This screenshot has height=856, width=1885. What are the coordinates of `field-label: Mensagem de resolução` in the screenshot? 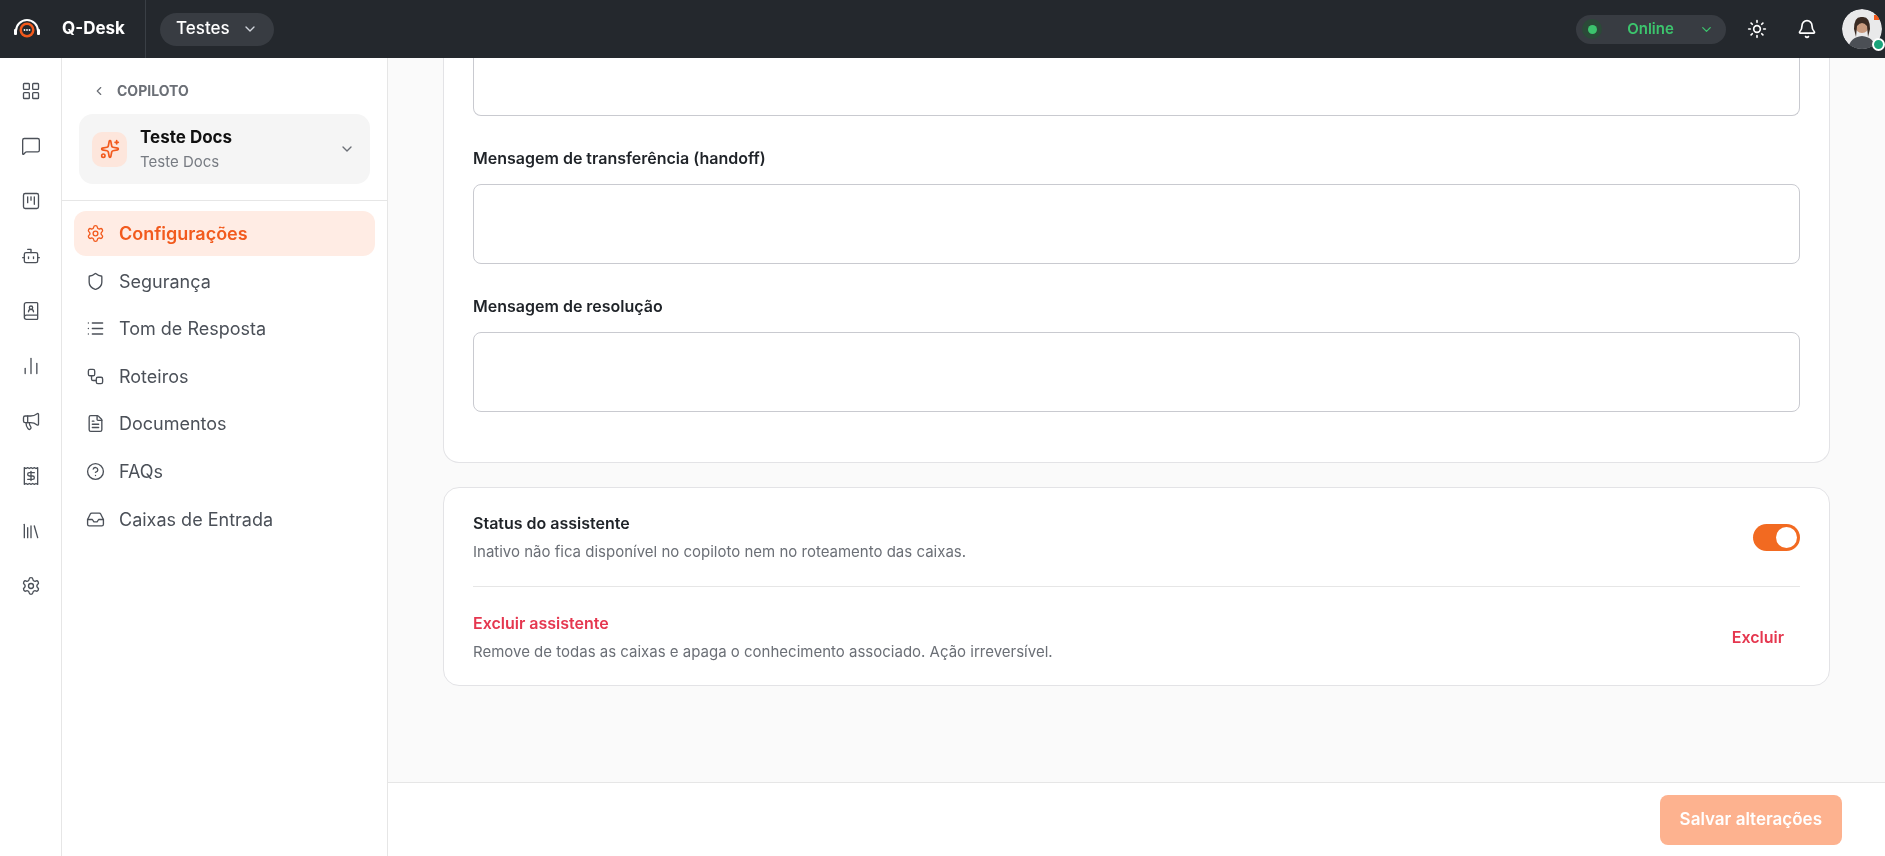 It's located at (568, 306).